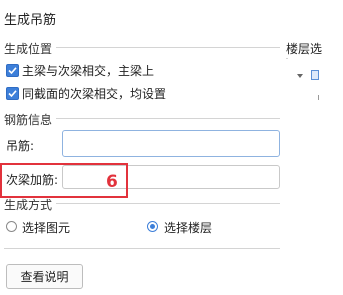  Describe the element at coordinates (11, 226) in the screenshot. I see `radio-unselected` at that location.